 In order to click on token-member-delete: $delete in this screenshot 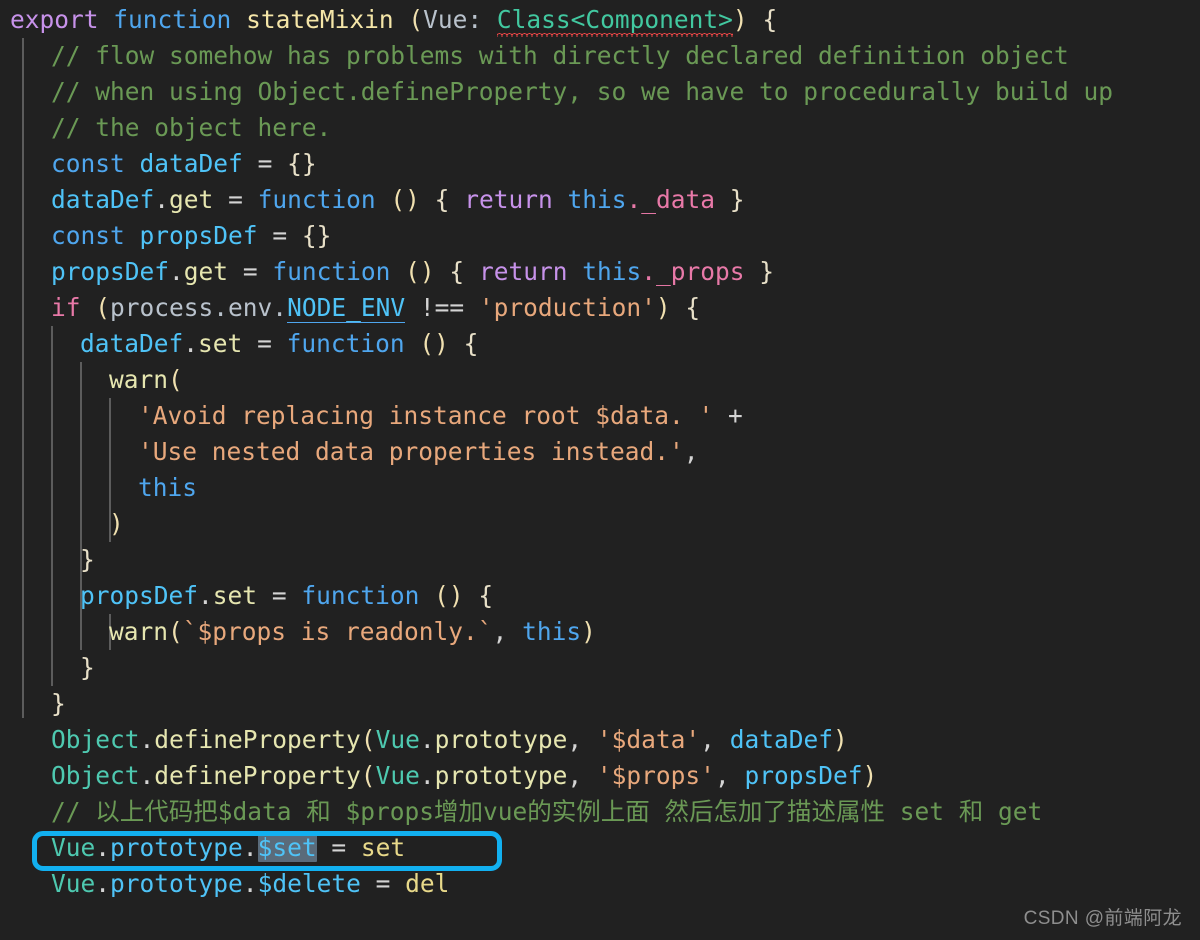, I will do `click(309, 883)`.